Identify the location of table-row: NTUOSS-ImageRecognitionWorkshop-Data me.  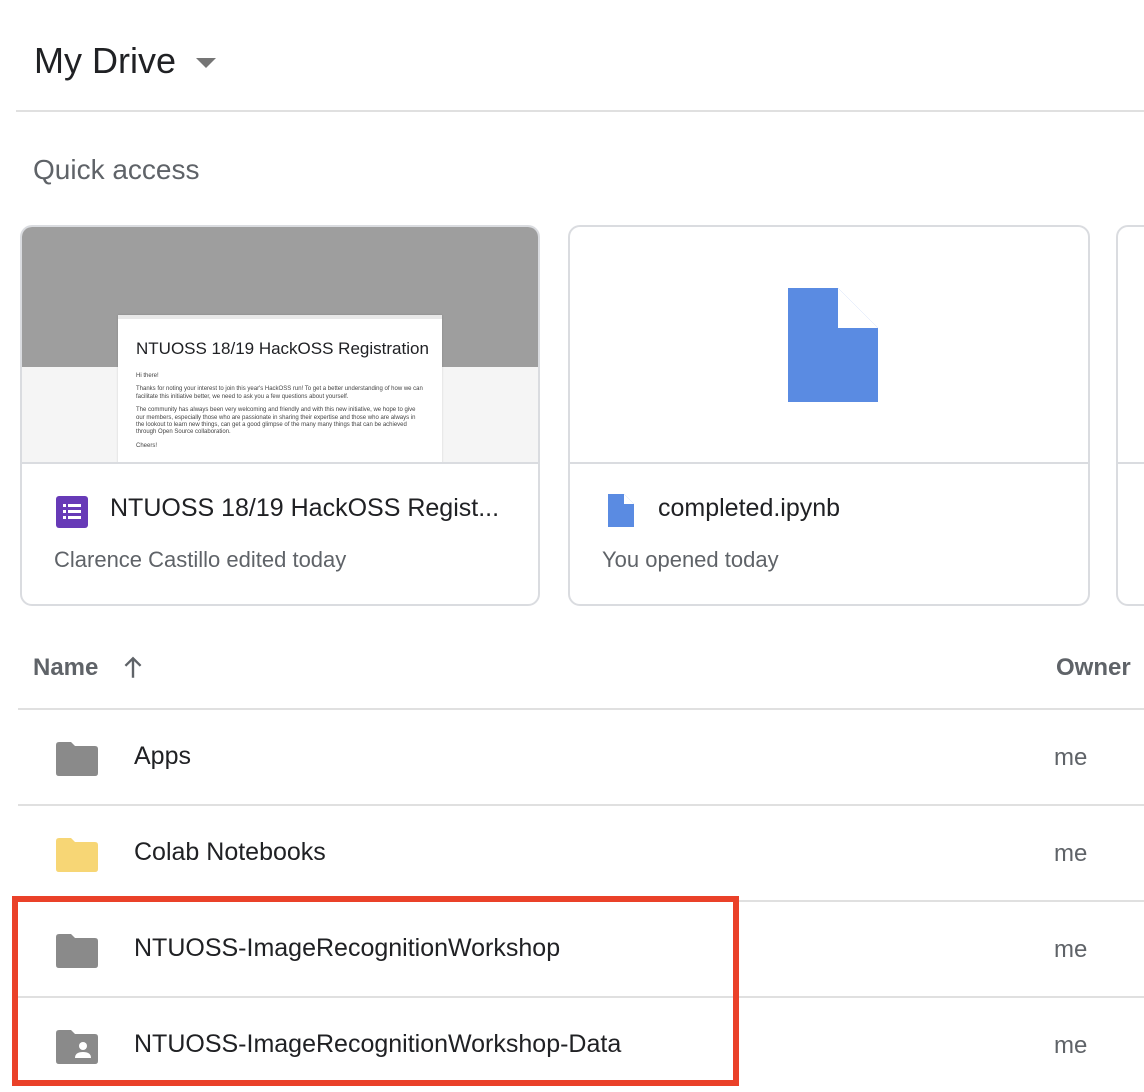
(581, 1045).